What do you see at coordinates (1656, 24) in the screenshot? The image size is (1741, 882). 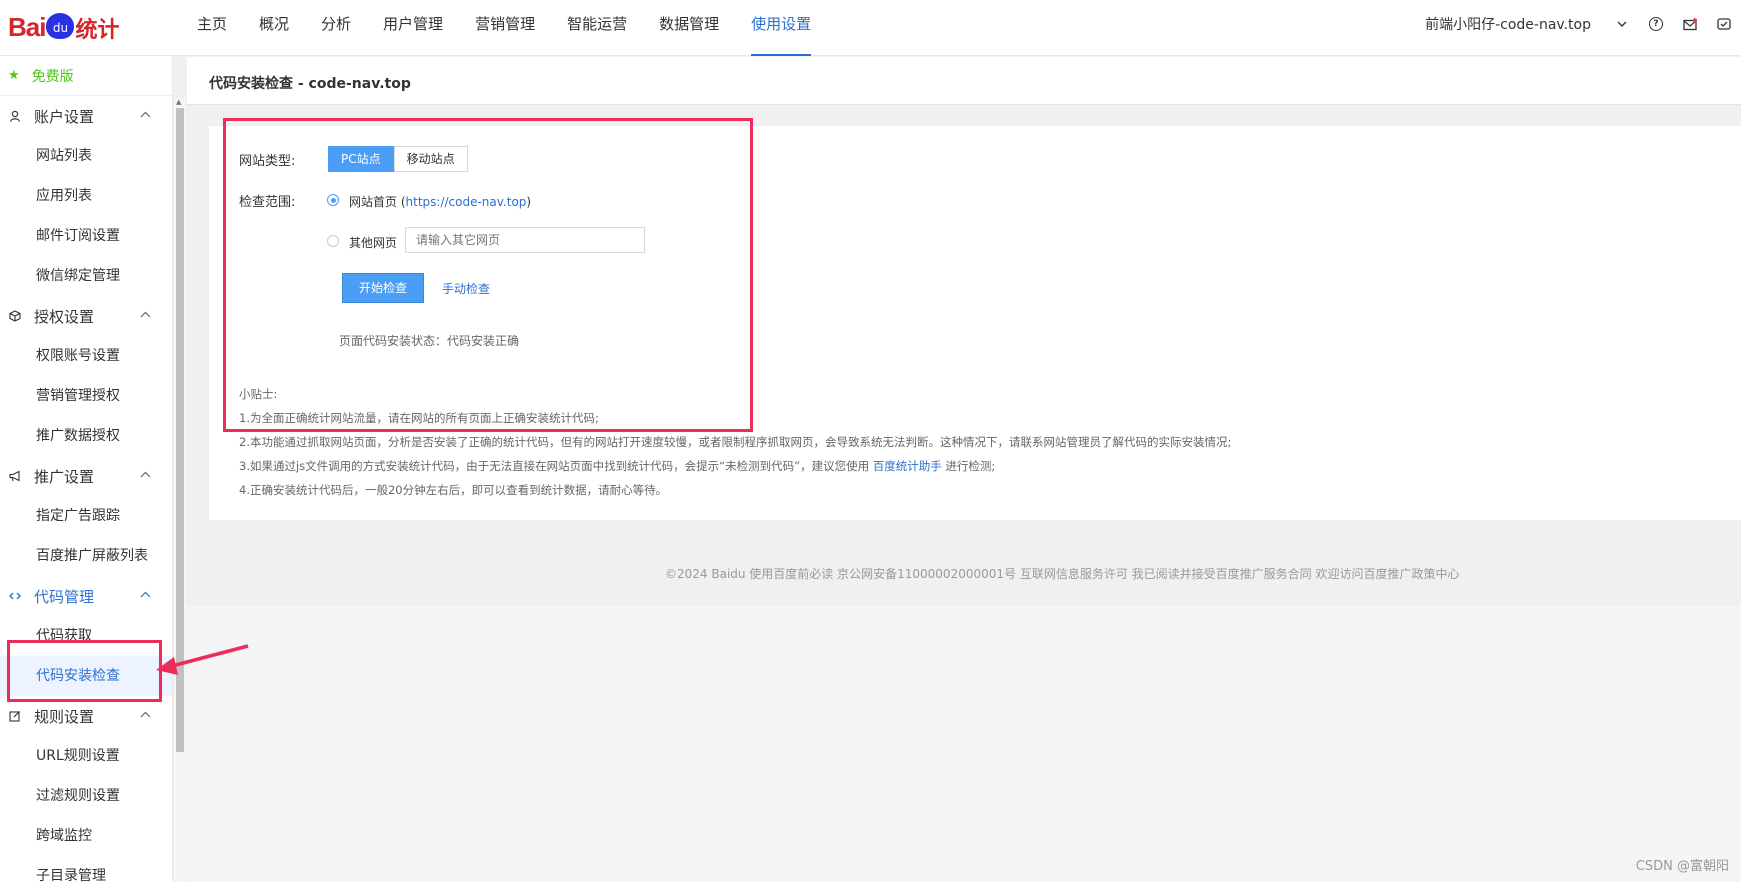 I see `help-icon: ?` at bounding box center [1656, 24].